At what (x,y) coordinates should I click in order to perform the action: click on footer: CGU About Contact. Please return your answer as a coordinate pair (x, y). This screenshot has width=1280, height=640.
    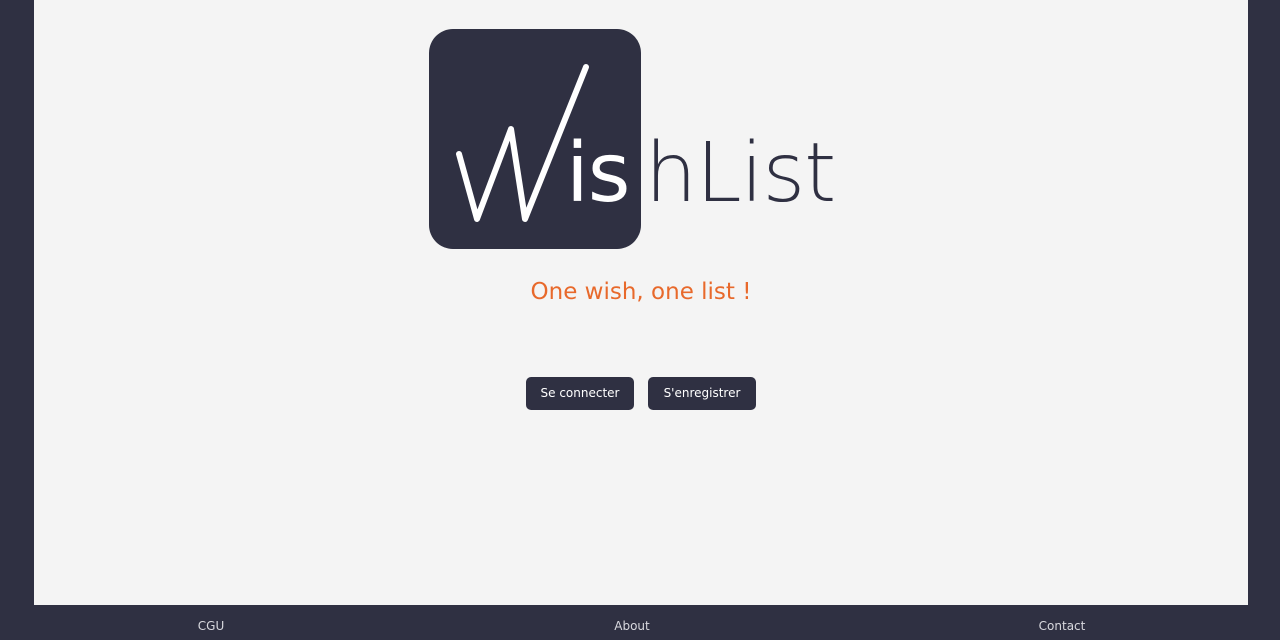
    Looking at the image, I should click on (640, 622).